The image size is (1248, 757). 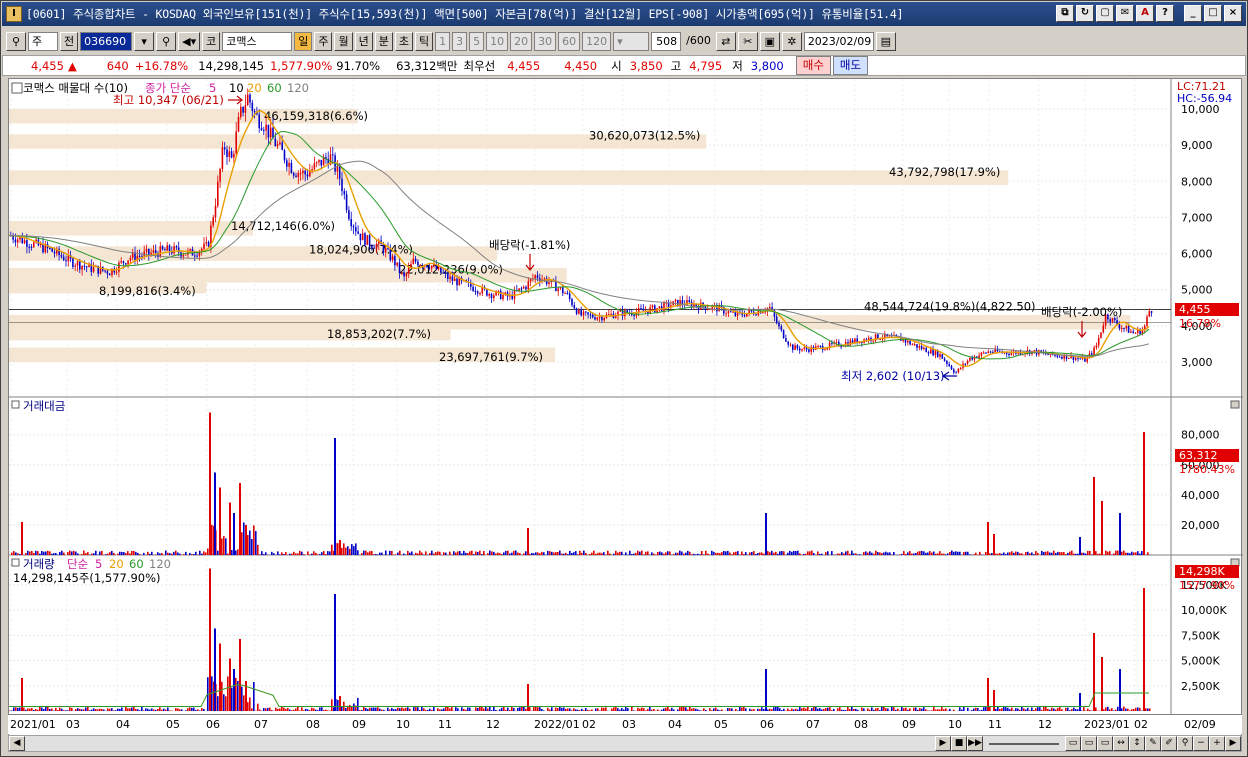 What do you see at coordinates (1121, 743) in the screenshot?
I see `compress-icon: ↔` at bounding box center [1121, 743].